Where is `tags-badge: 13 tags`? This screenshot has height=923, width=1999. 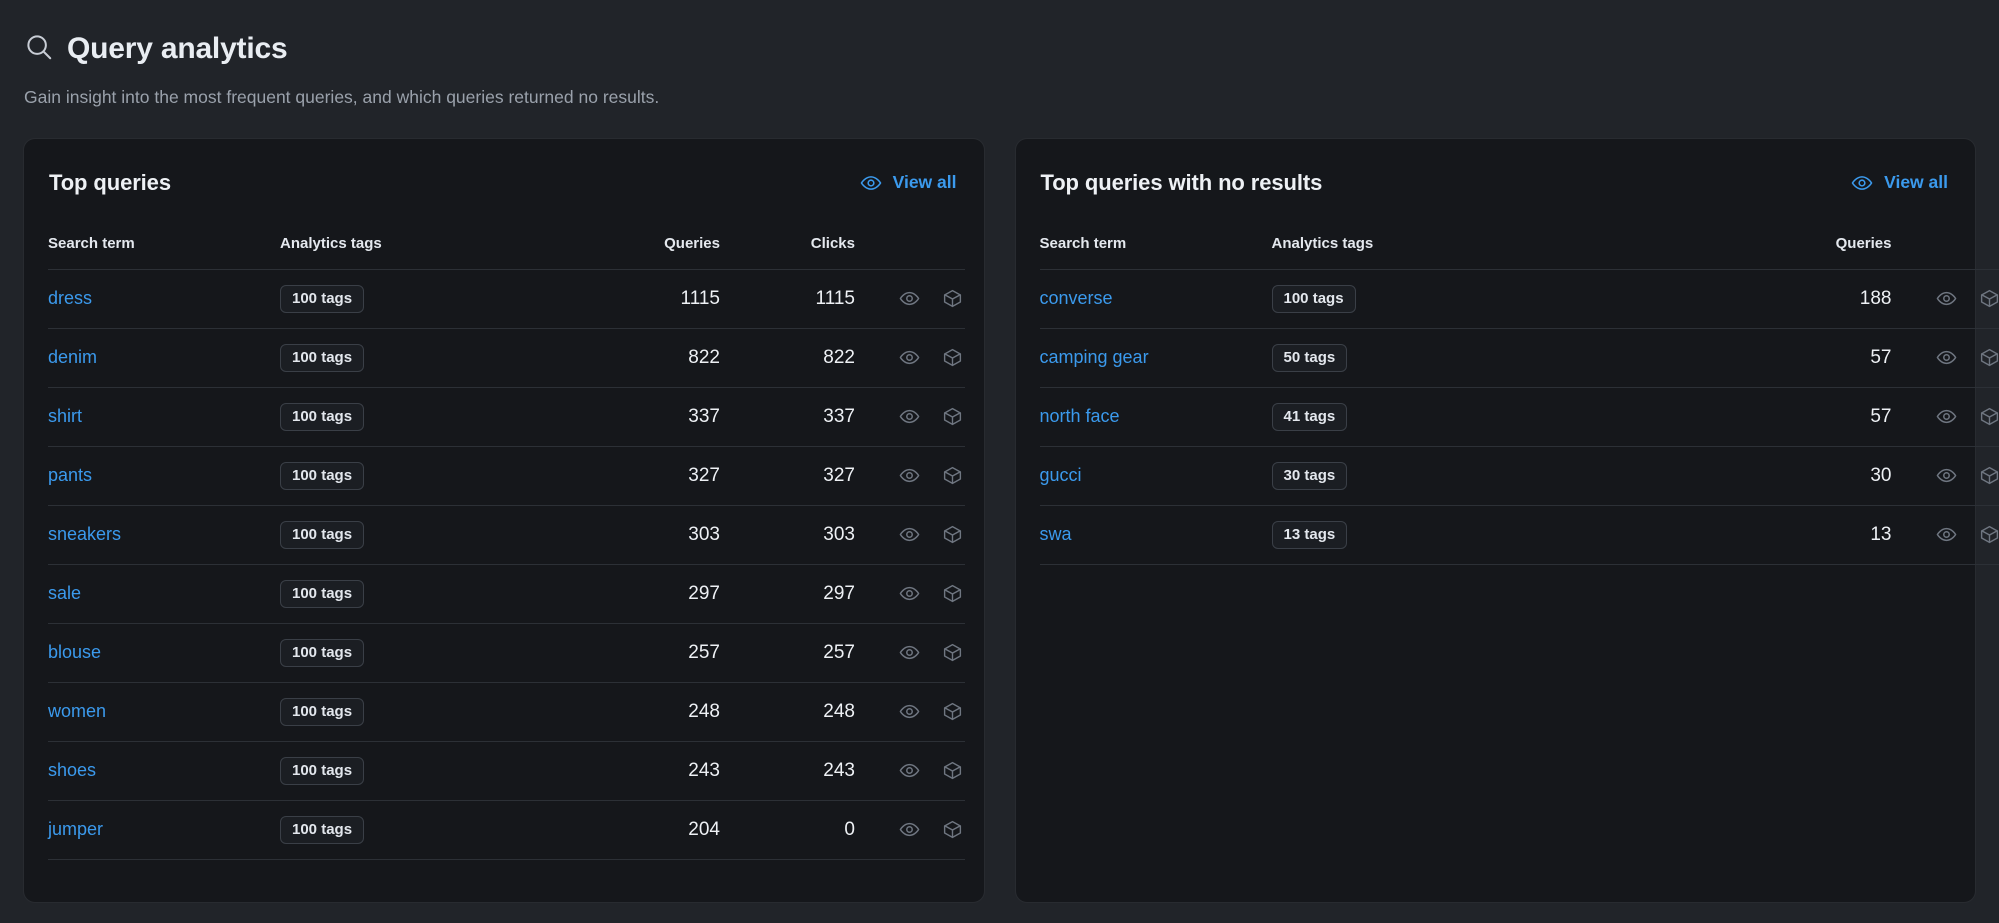 tags-badge: 13 tags is located at coordinates (1309, 534).